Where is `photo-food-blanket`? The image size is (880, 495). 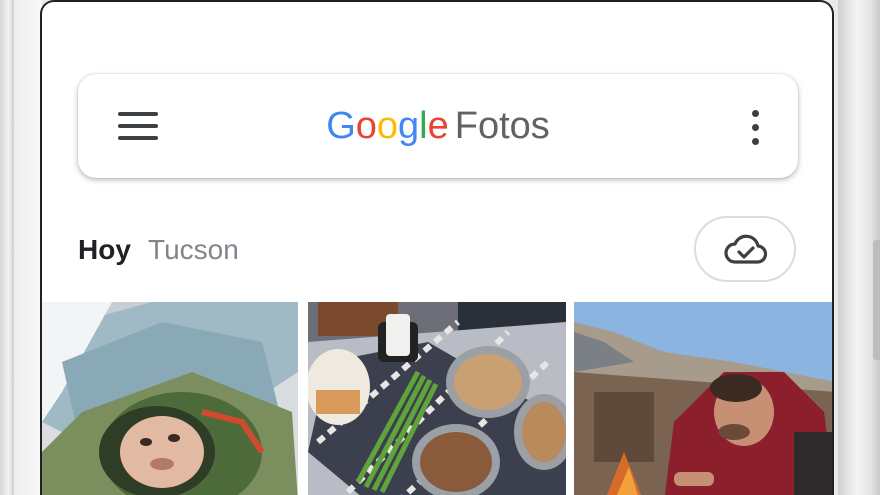 photo-food-blanket is located at coordinates (437, 398).